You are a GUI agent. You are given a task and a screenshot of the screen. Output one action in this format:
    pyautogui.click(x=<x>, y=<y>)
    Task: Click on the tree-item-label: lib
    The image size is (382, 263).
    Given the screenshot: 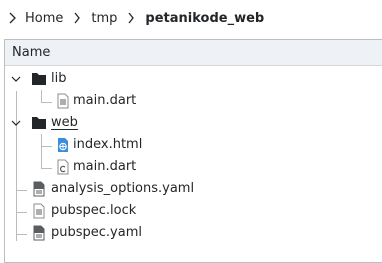 What is the action you would take?
    pyautogui.click(x=59, y=78)
    